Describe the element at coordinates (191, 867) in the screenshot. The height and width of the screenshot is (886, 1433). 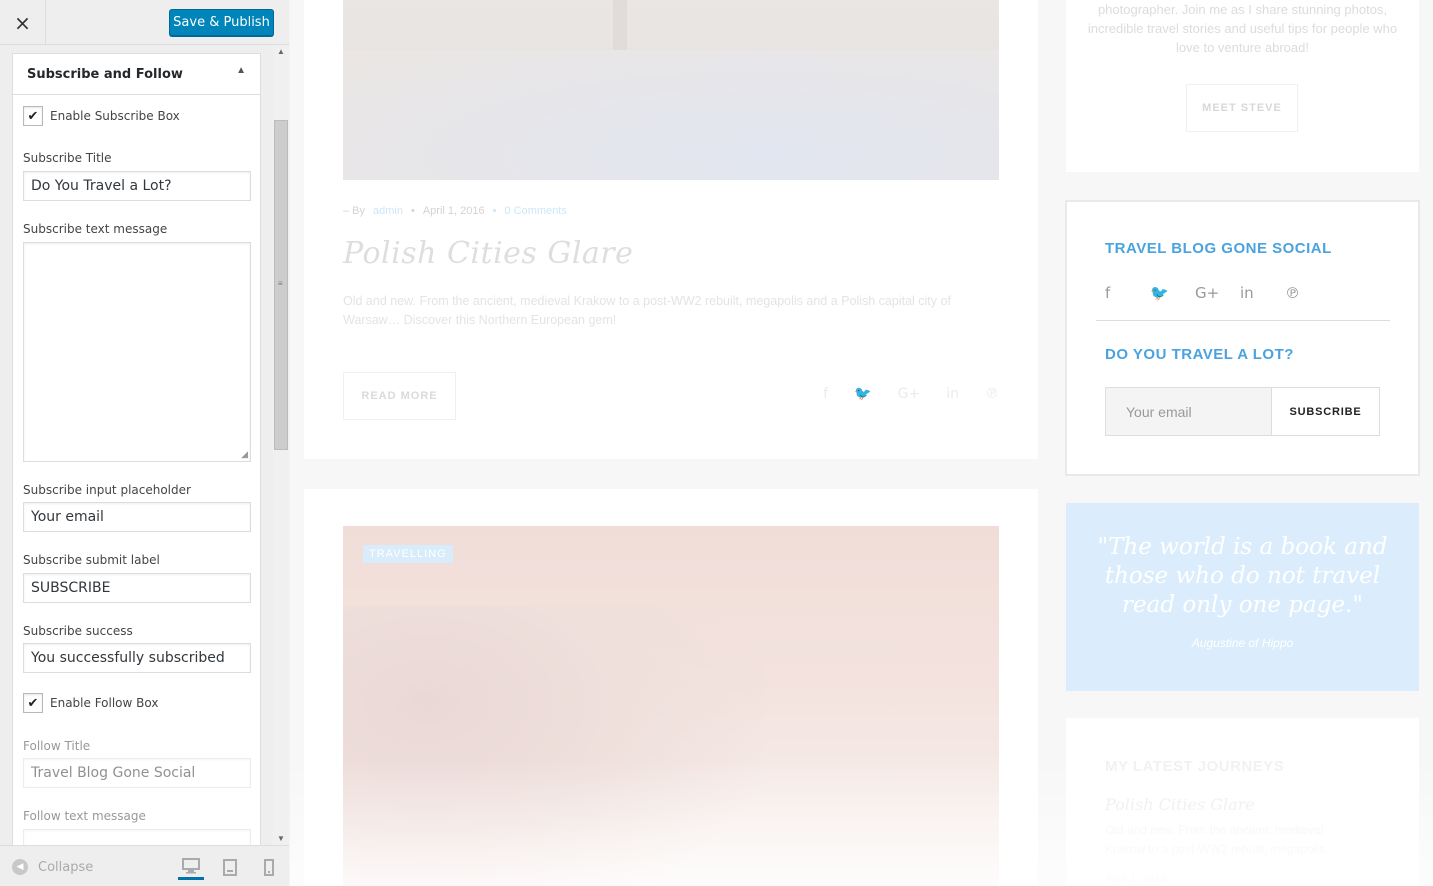
I see `desktop-icon` at that location.